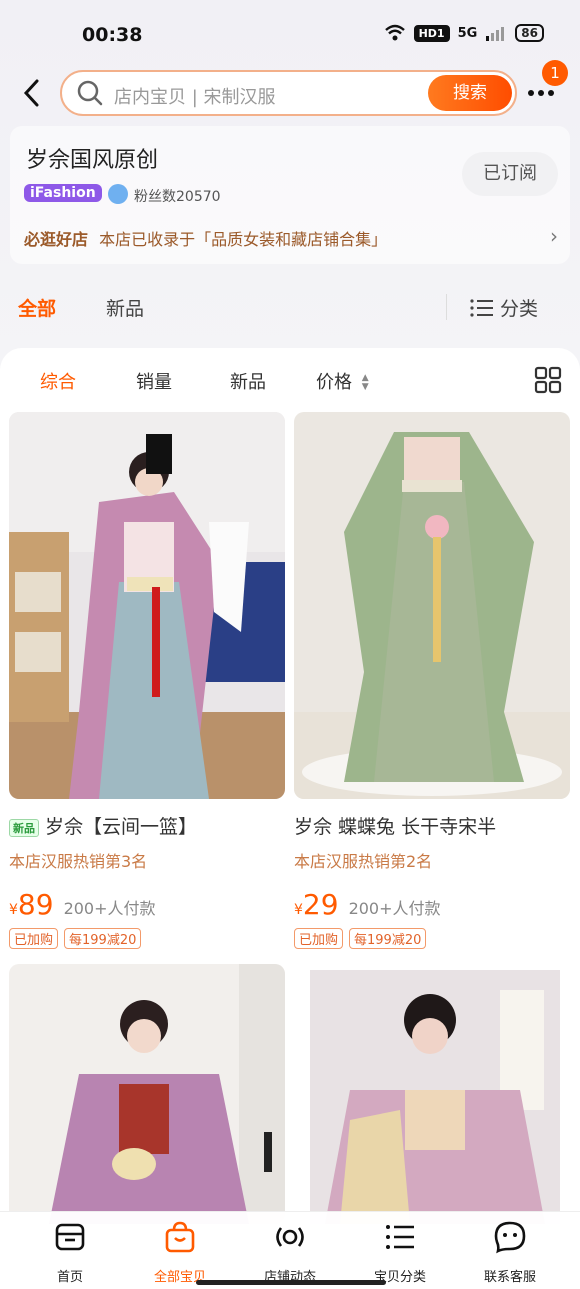  What do you see at coordinates (56, 239) in the screenshot?
I see `promo-highlight: 必逛好店` at bounding box center [56, 239].